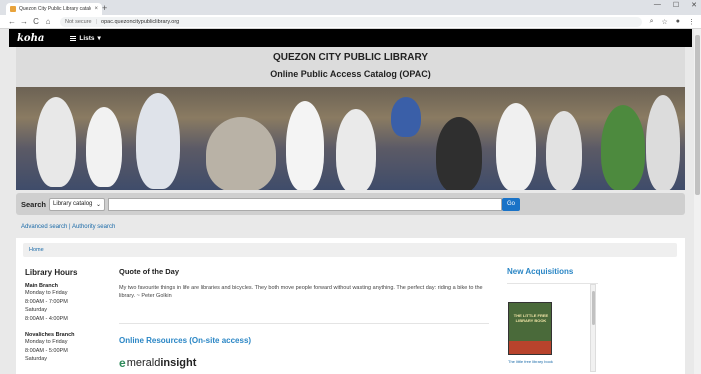 The height and width of the screenshot is (374, 701). I want to click on page-scroll-thumb, so click(697, 115).